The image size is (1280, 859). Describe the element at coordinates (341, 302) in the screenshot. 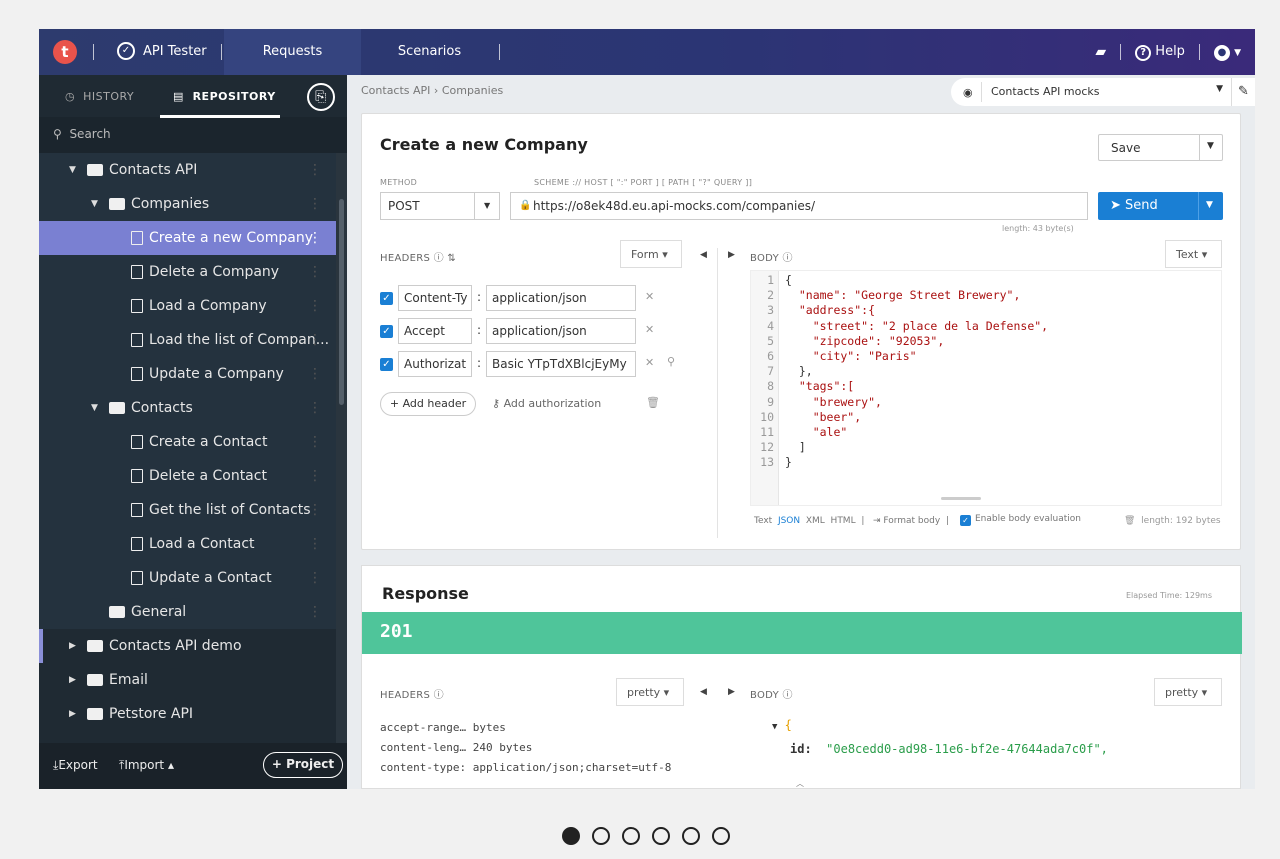

I see `scrollbar-thumb` at that location.